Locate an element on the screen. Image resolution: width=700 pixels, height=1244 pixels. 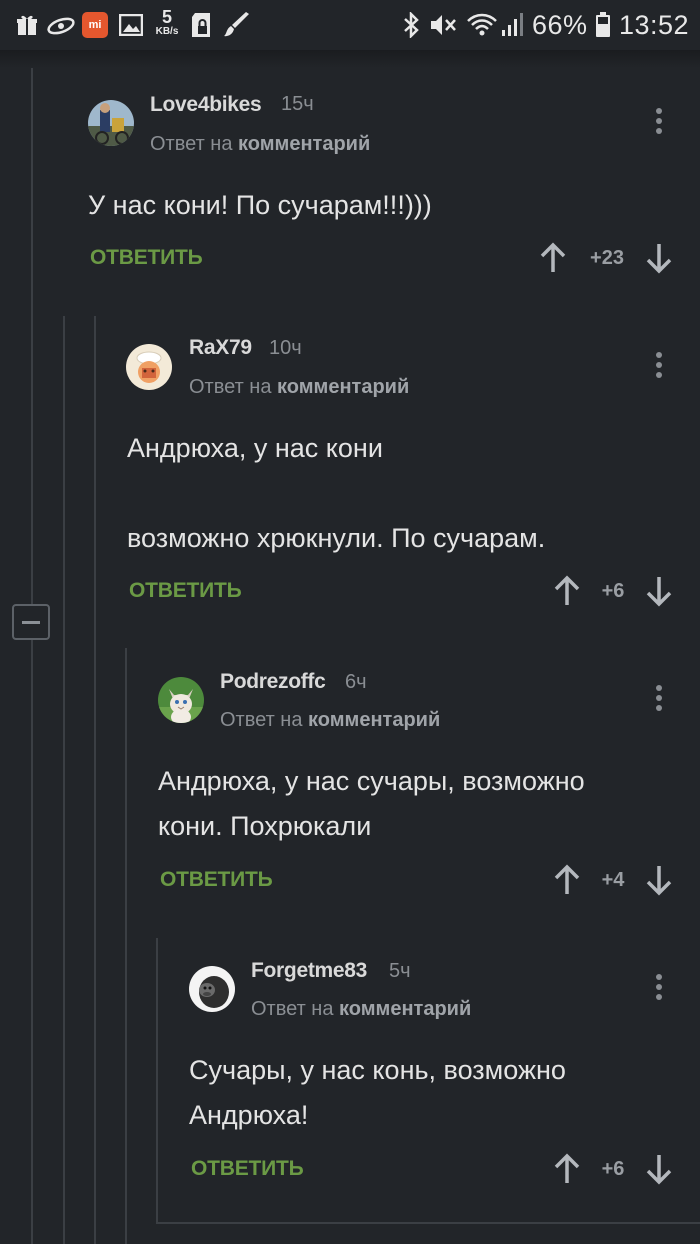
comment-author: Love4bikes is located at coordinates (206, 105).